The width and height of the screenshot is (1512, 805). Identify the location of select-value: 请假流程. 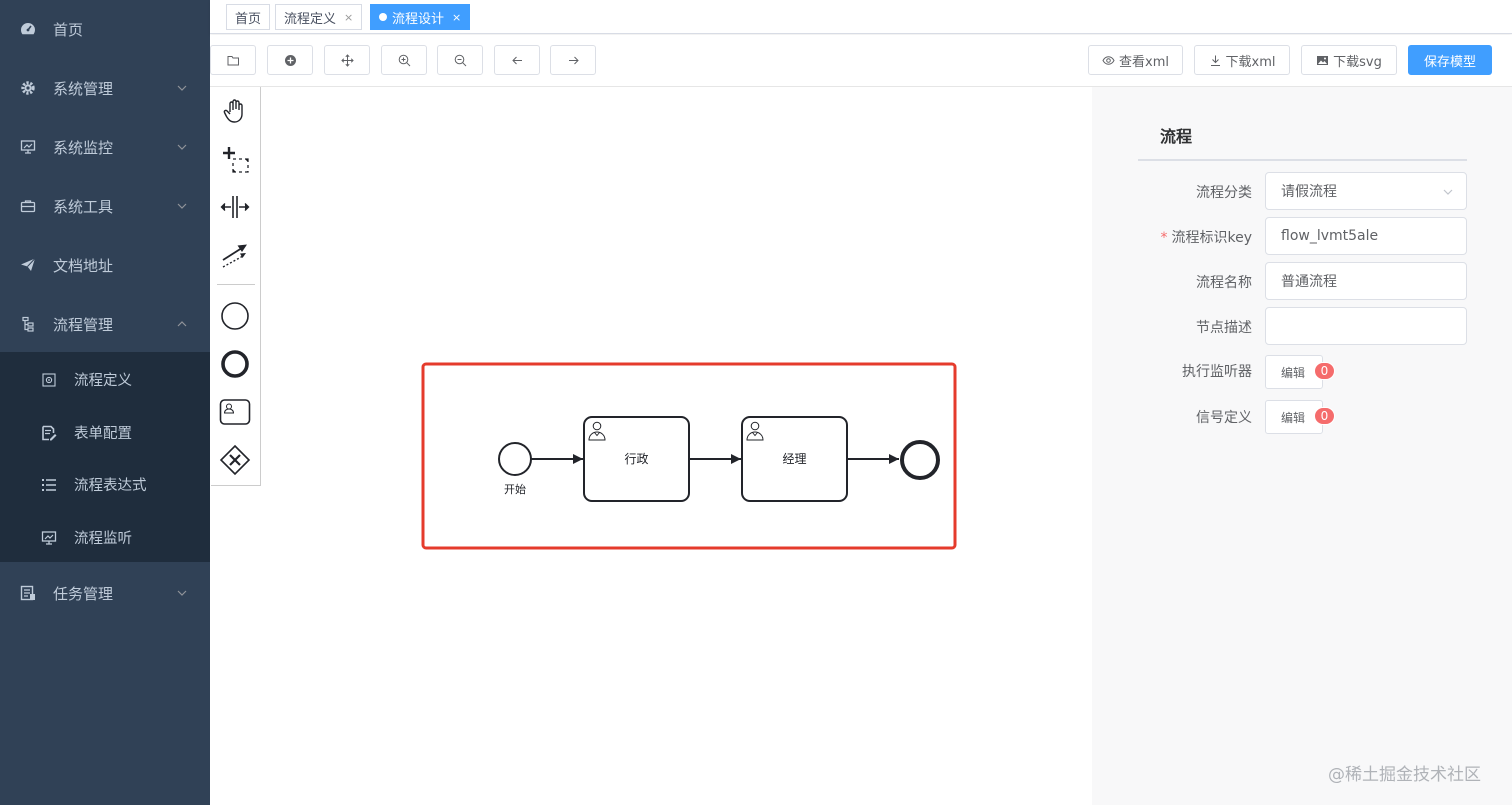
(1309, 192).